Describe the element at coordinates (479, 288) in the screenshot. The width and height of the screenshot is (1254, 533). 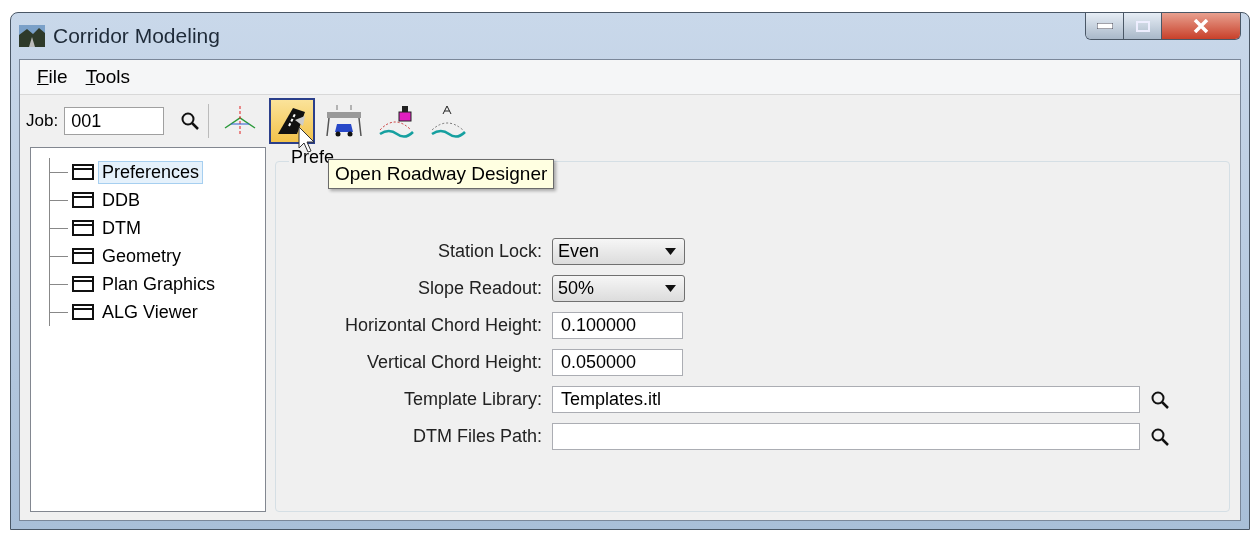
I see `field-label: Slope Readout:` at that location.